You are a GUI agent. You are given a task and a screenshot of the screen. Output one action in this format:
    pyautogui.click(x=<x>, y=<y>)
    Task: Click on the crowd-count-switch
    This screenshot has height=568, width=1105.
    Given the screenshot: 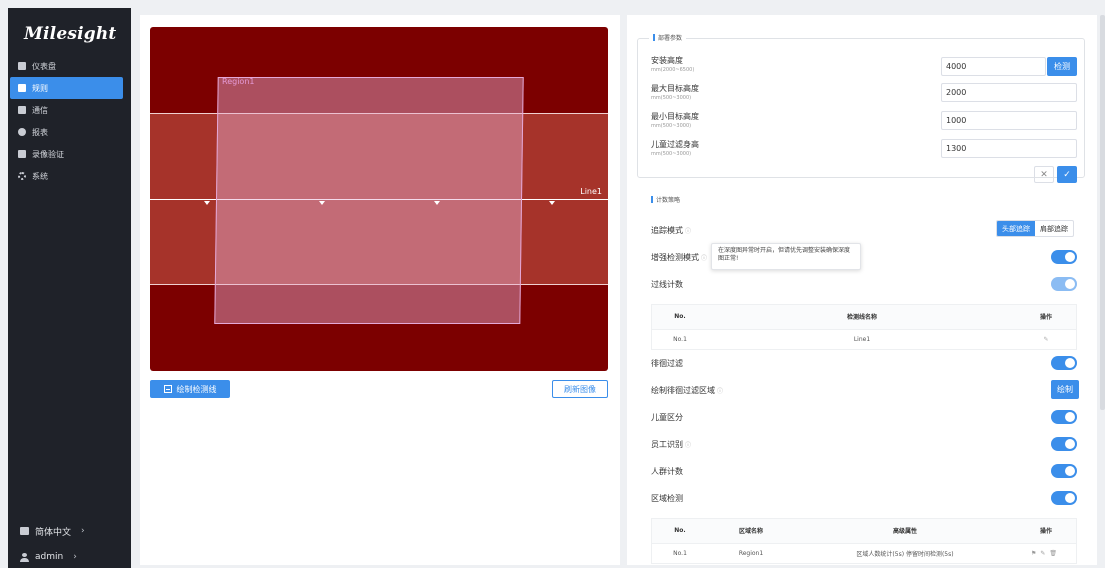 What is the action you would take?
    pyautogui.click(x=1064, y=471)
    